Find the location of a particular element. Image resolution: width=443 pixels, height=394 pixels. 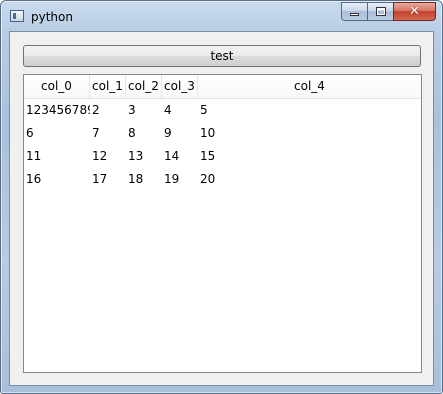

column-header-col-4: col_4 is located at coordinates (309, 86).